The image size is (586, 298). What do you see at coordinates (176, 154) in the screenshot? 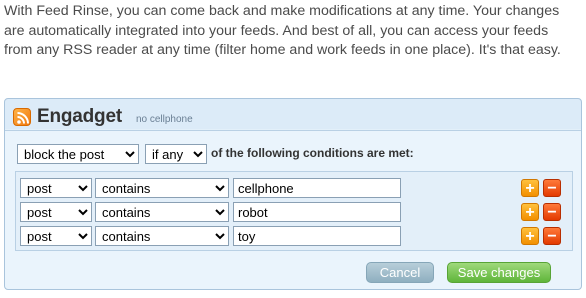
I see `match-select: if any` at bounding box center [176, 154].